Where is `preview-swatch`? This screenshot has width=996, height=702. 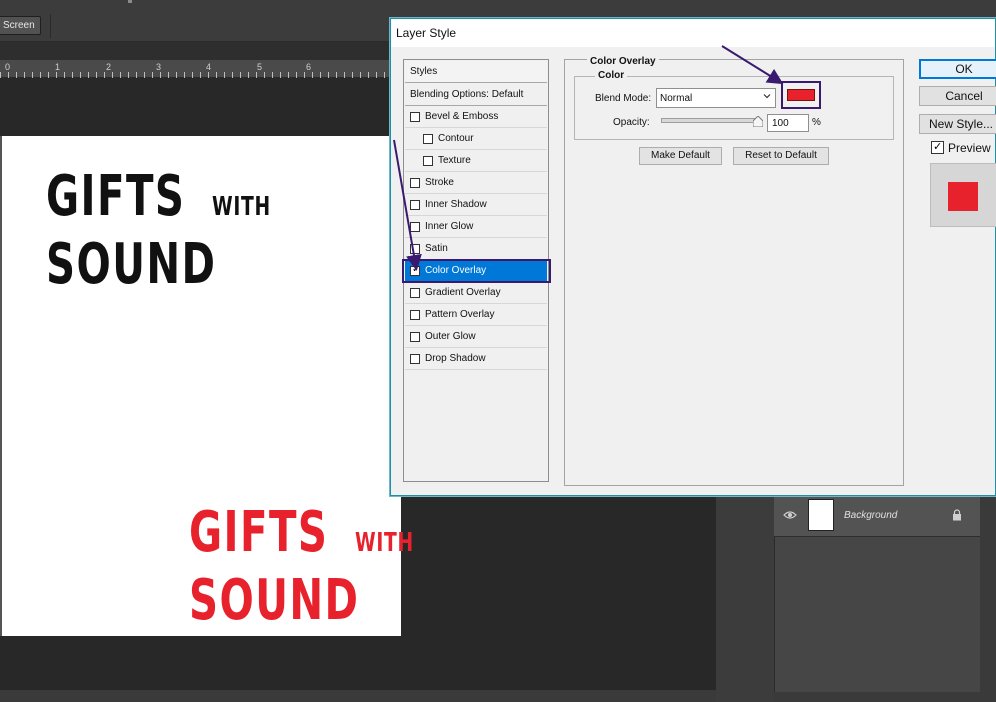 preview-swatch is located at coordinates (963, 196).